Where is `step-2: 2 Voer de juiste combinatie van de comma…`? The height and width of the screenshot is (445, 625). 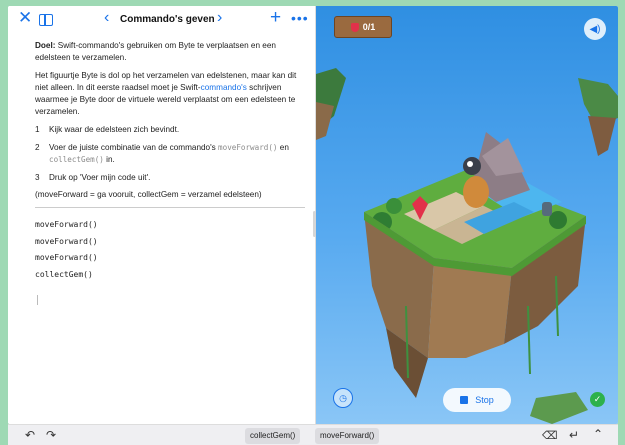
step-2: 2 Voer de juiste combinatie van de comma… is located at coordinates (166, 154).